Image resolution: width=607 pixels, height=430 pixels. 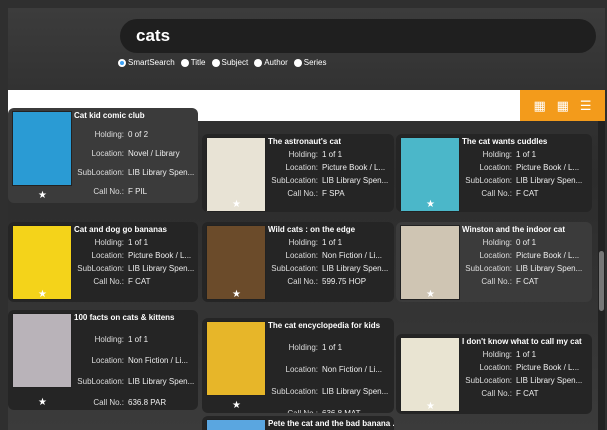 I want to click on search-input: cats, so click(x=358, y=36).